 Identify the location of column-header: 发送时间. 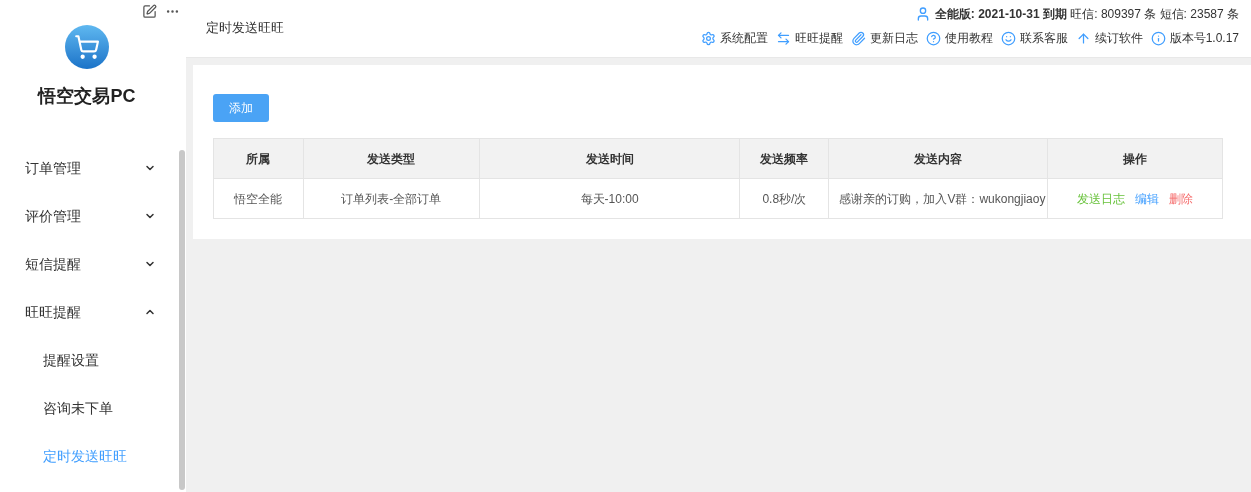
(609, 158).